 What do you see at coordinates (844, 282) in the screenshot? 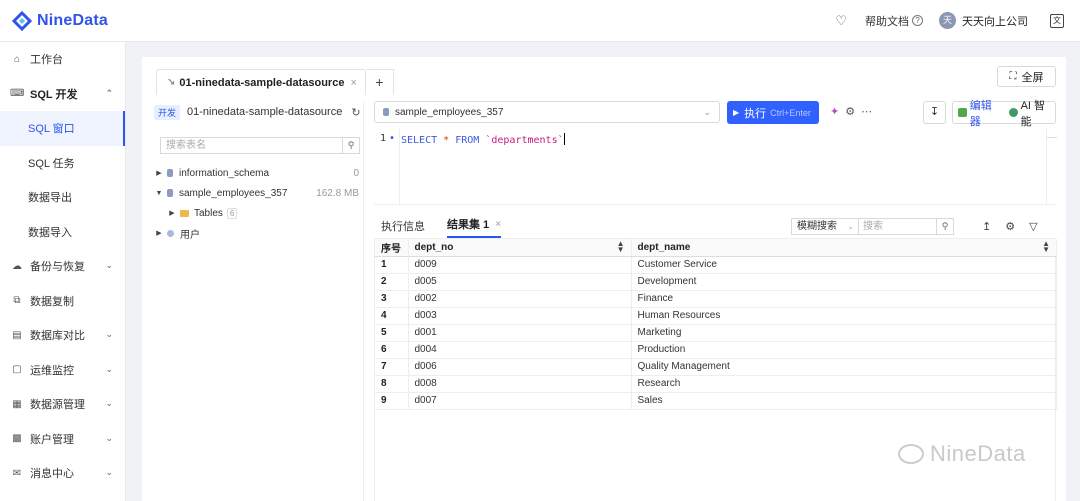
I see `dept-name-cell: Development` at bounding box center [844, 282].